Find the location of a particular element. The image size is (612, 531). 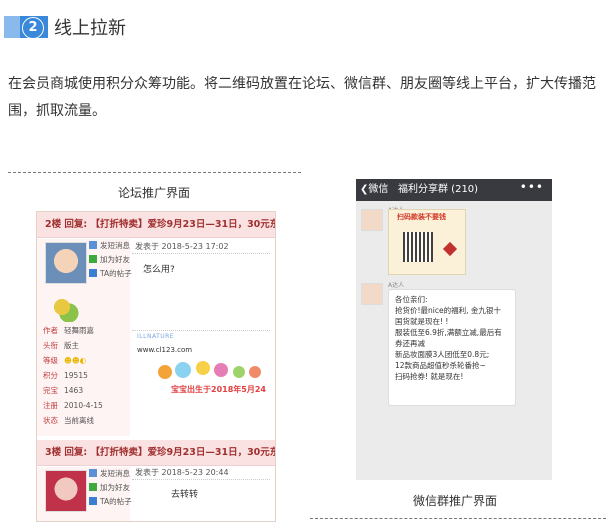

qr-code-card: 扫码款装不要钱 is located at coordinates (427, 242).